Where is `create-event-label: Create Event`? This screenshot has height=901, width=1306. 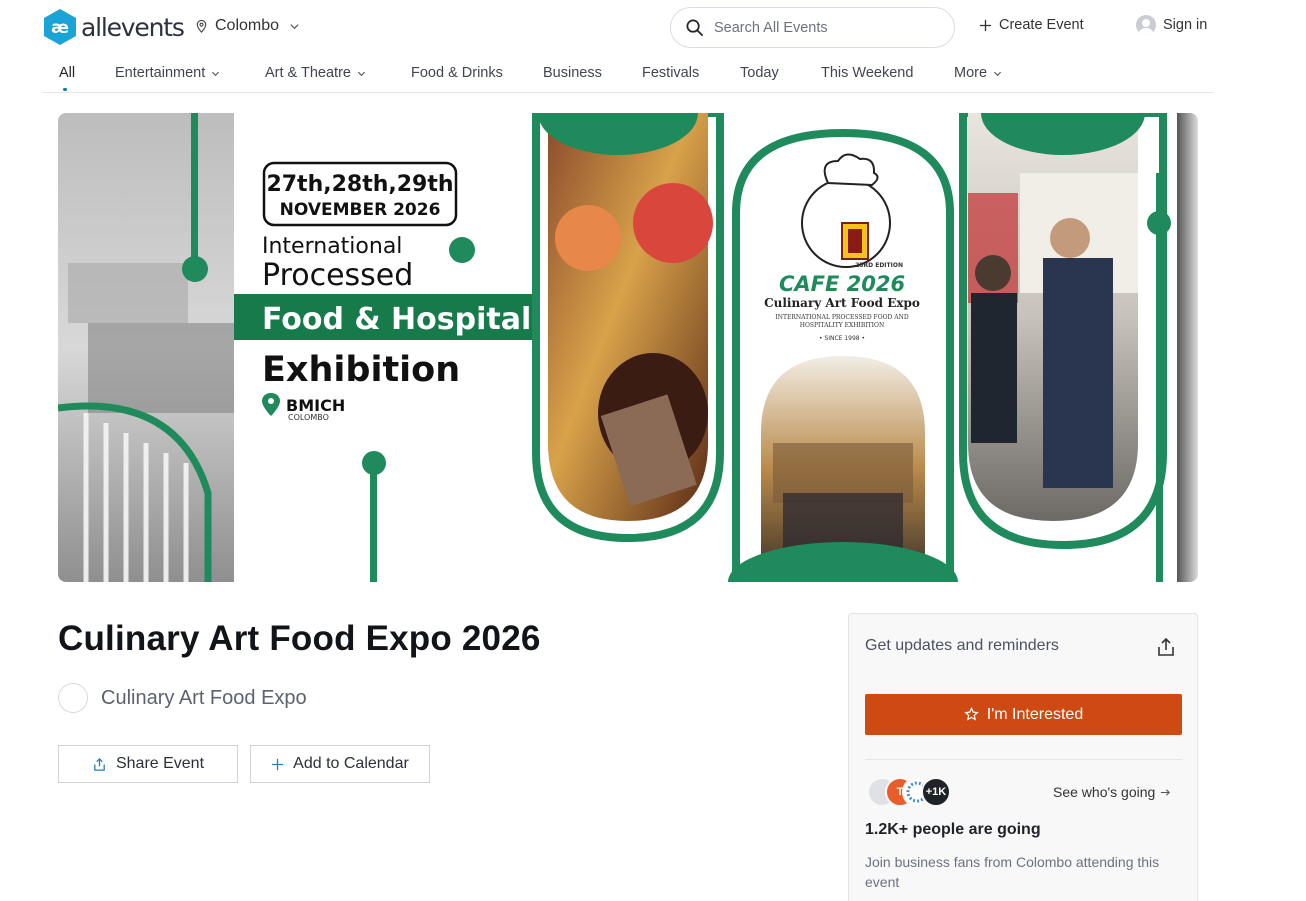 create-event-label: Create Event is located at coordinates (1041, 25).